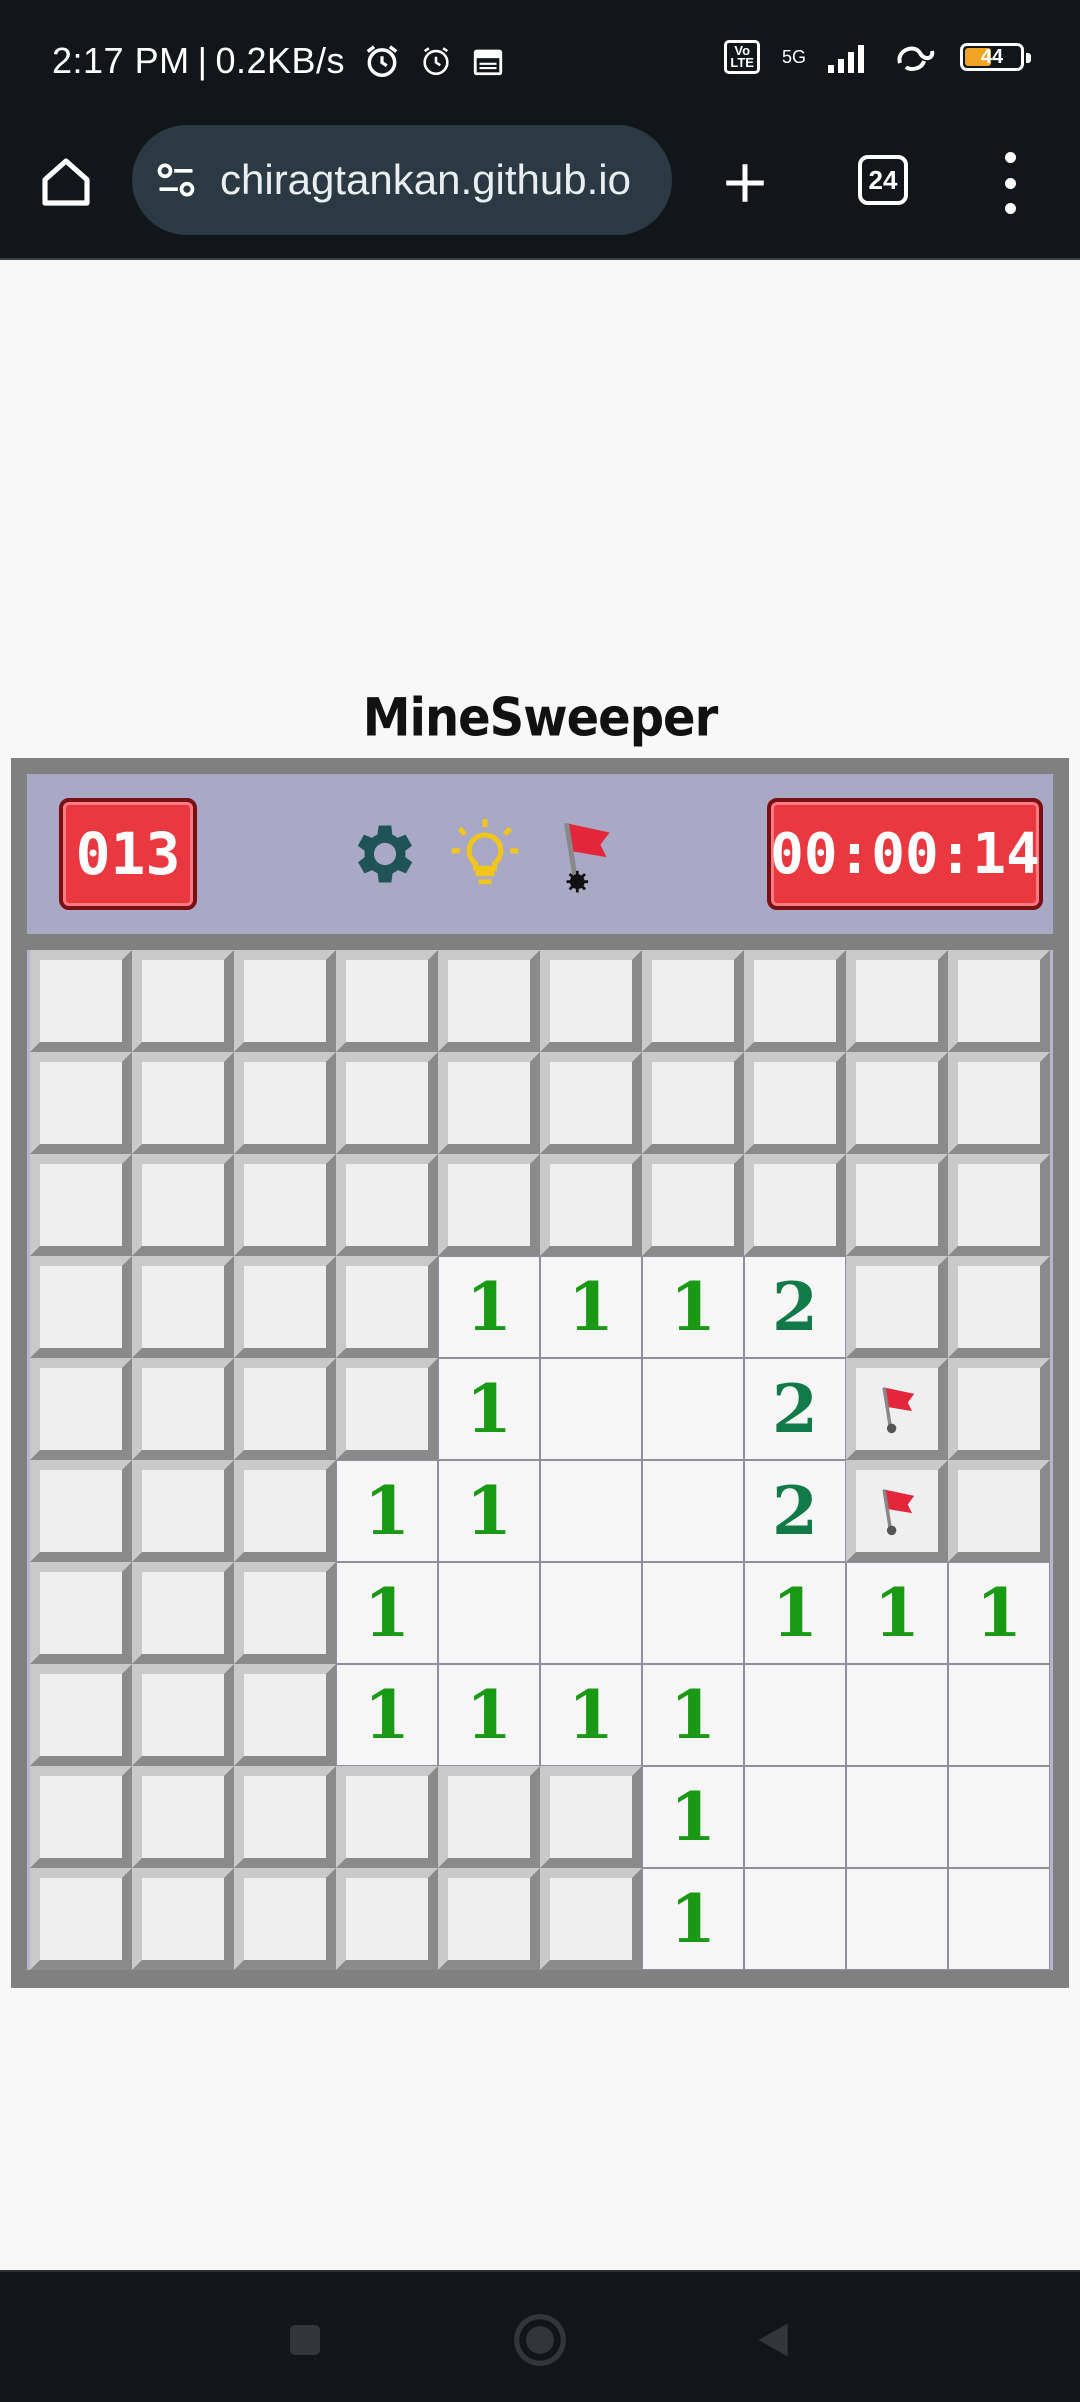 The width and height of the screenshot is (1080, 2402). I want to click on recents-button, so click(305, 2340).